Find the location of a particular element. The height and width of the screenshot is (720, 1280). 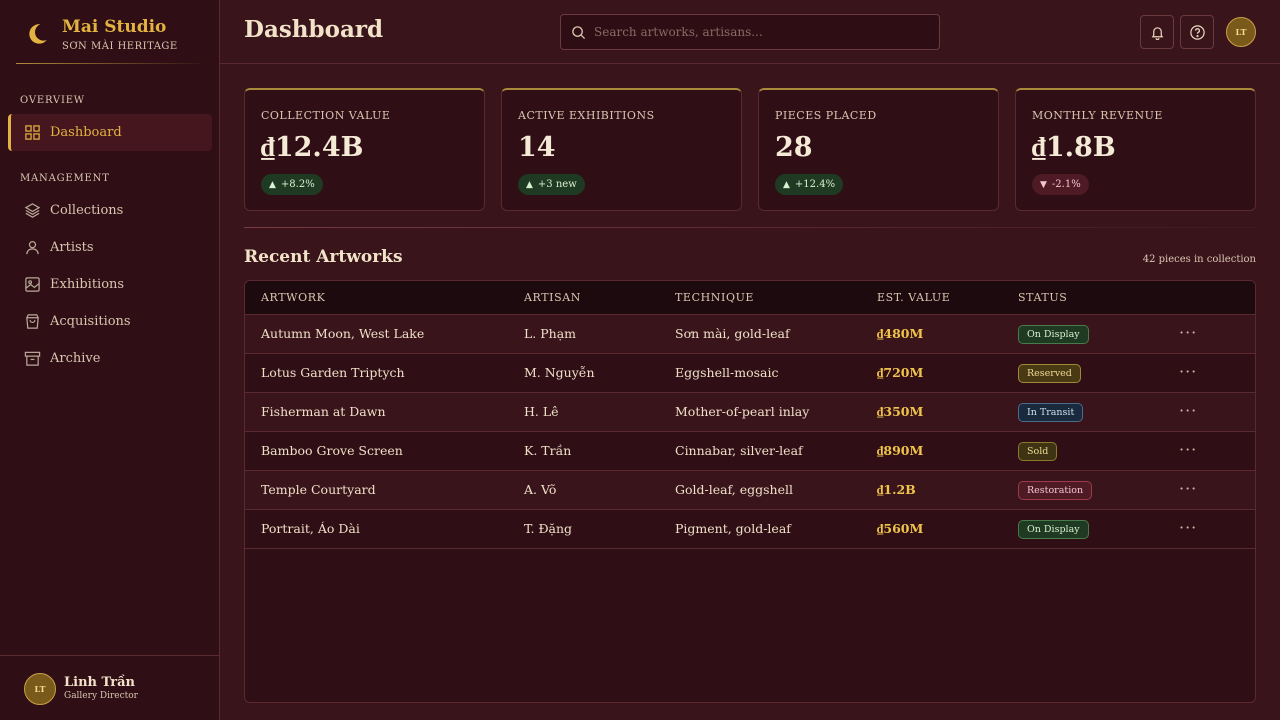

technique: Eggshell-mosaic is located at coordinates (727, 372).